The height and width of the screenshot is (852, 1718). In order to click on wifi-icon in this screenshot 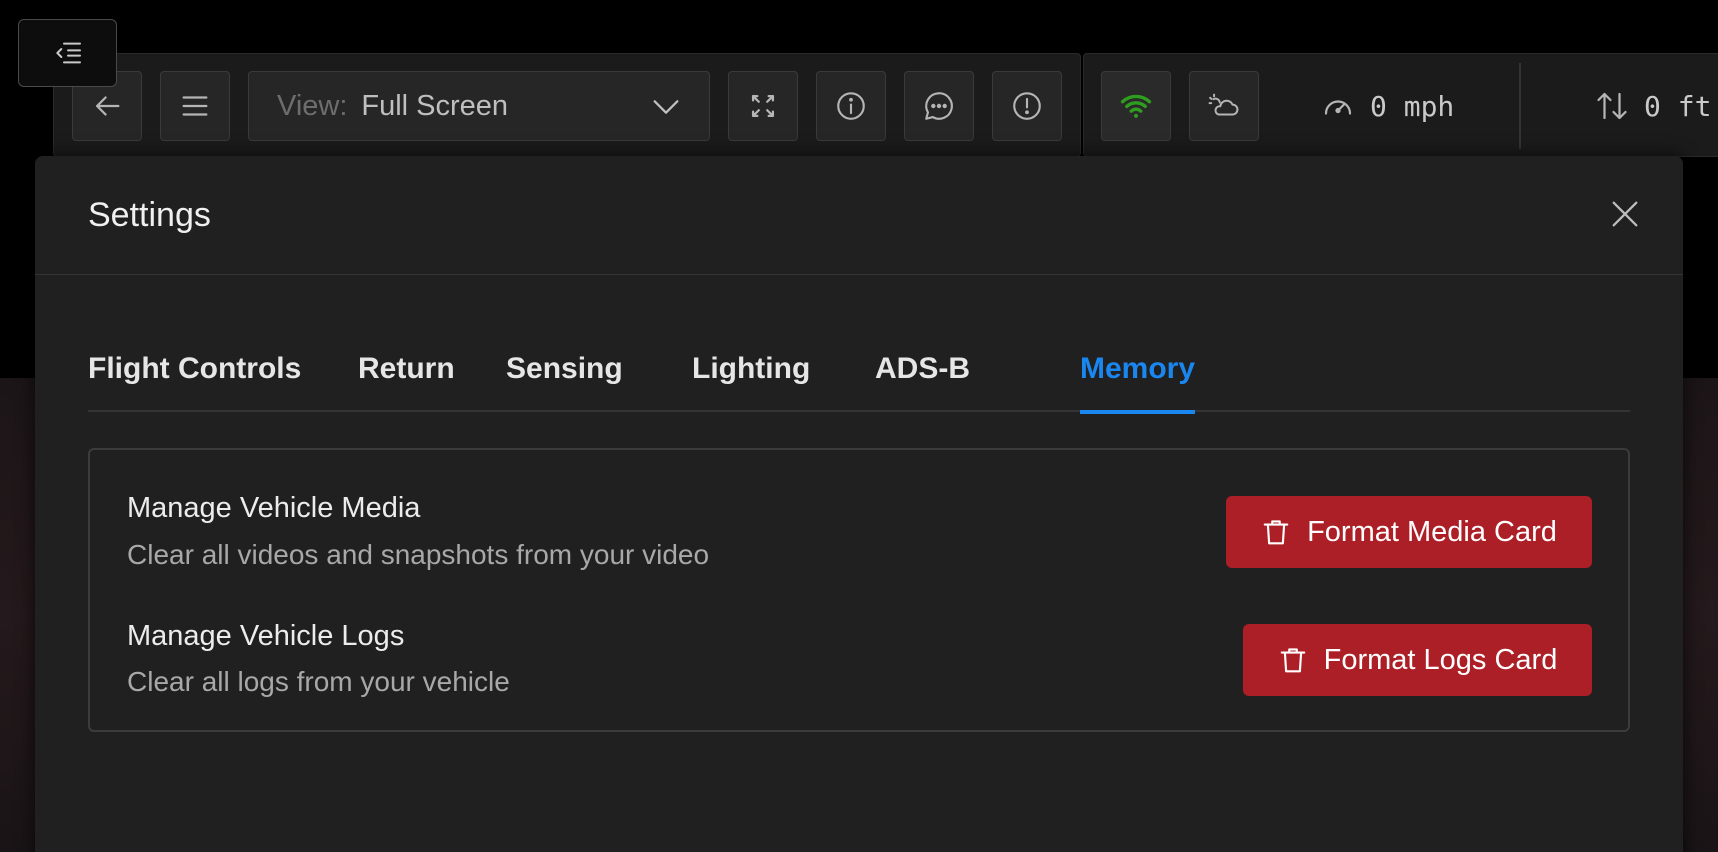, I will do `click(1136, 106)`.